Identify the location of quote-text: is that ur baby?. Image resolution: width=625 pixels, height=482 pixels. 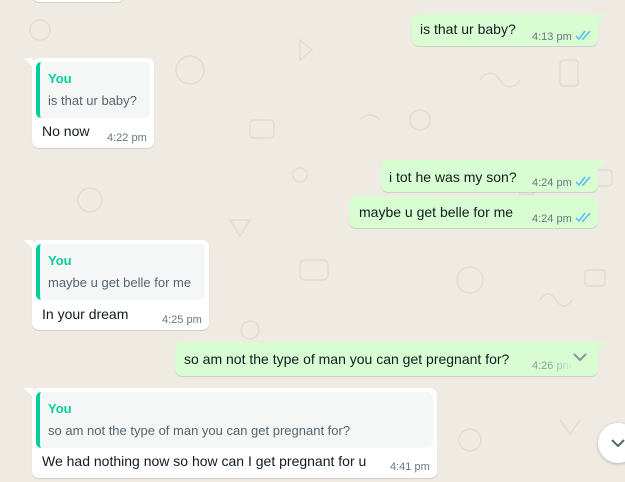
(92, 100).